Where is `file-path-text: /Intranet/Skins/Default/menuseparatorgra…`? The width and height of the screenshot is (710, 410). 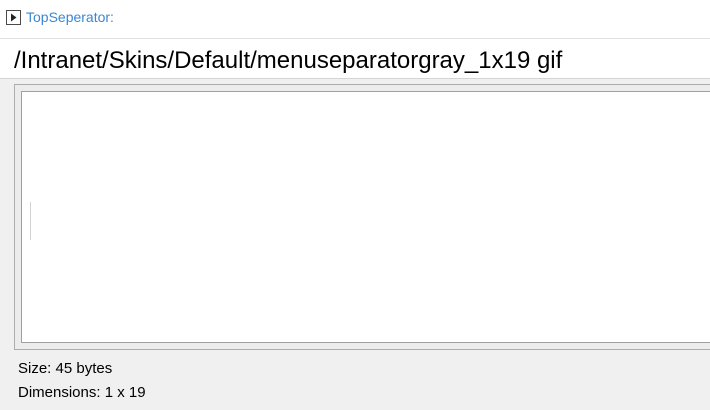 file-path-text: /Intranet/Skins/Default/menuseparatorgra… is located at coordinates (288, 60).